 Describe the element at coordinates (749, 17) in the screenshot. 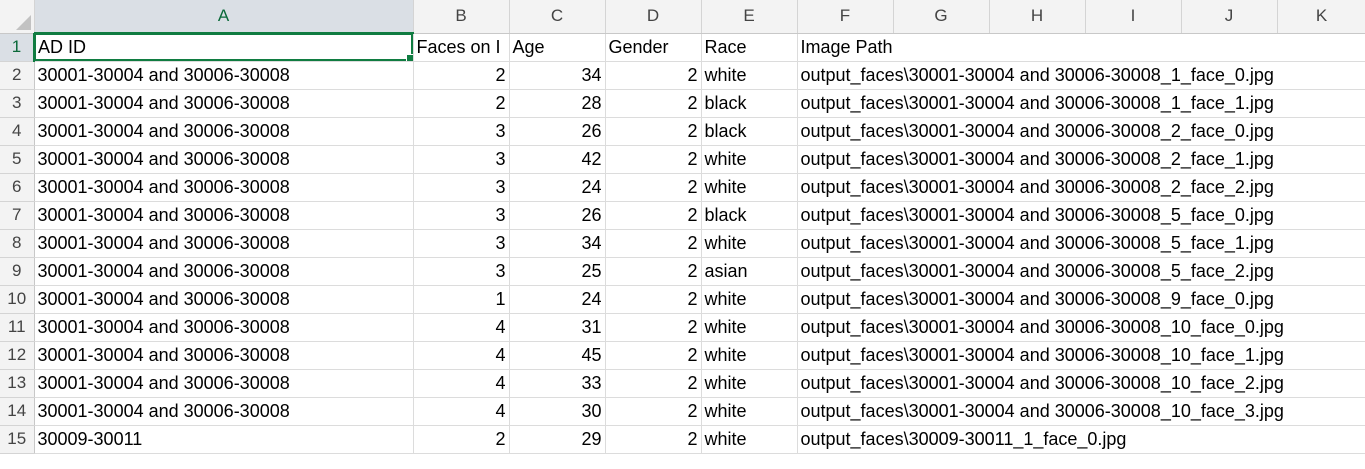

I see `column-header-e: E` at that location.